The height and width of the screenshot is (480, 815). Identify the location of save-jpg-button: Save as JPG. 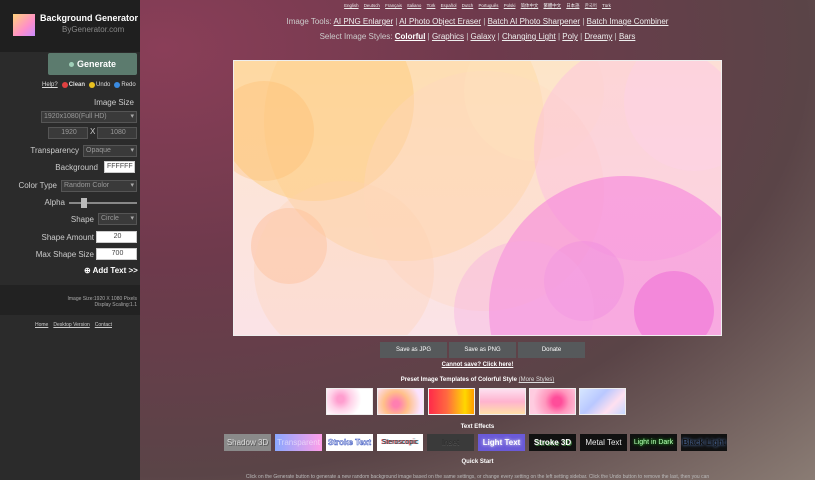
(413, 350).